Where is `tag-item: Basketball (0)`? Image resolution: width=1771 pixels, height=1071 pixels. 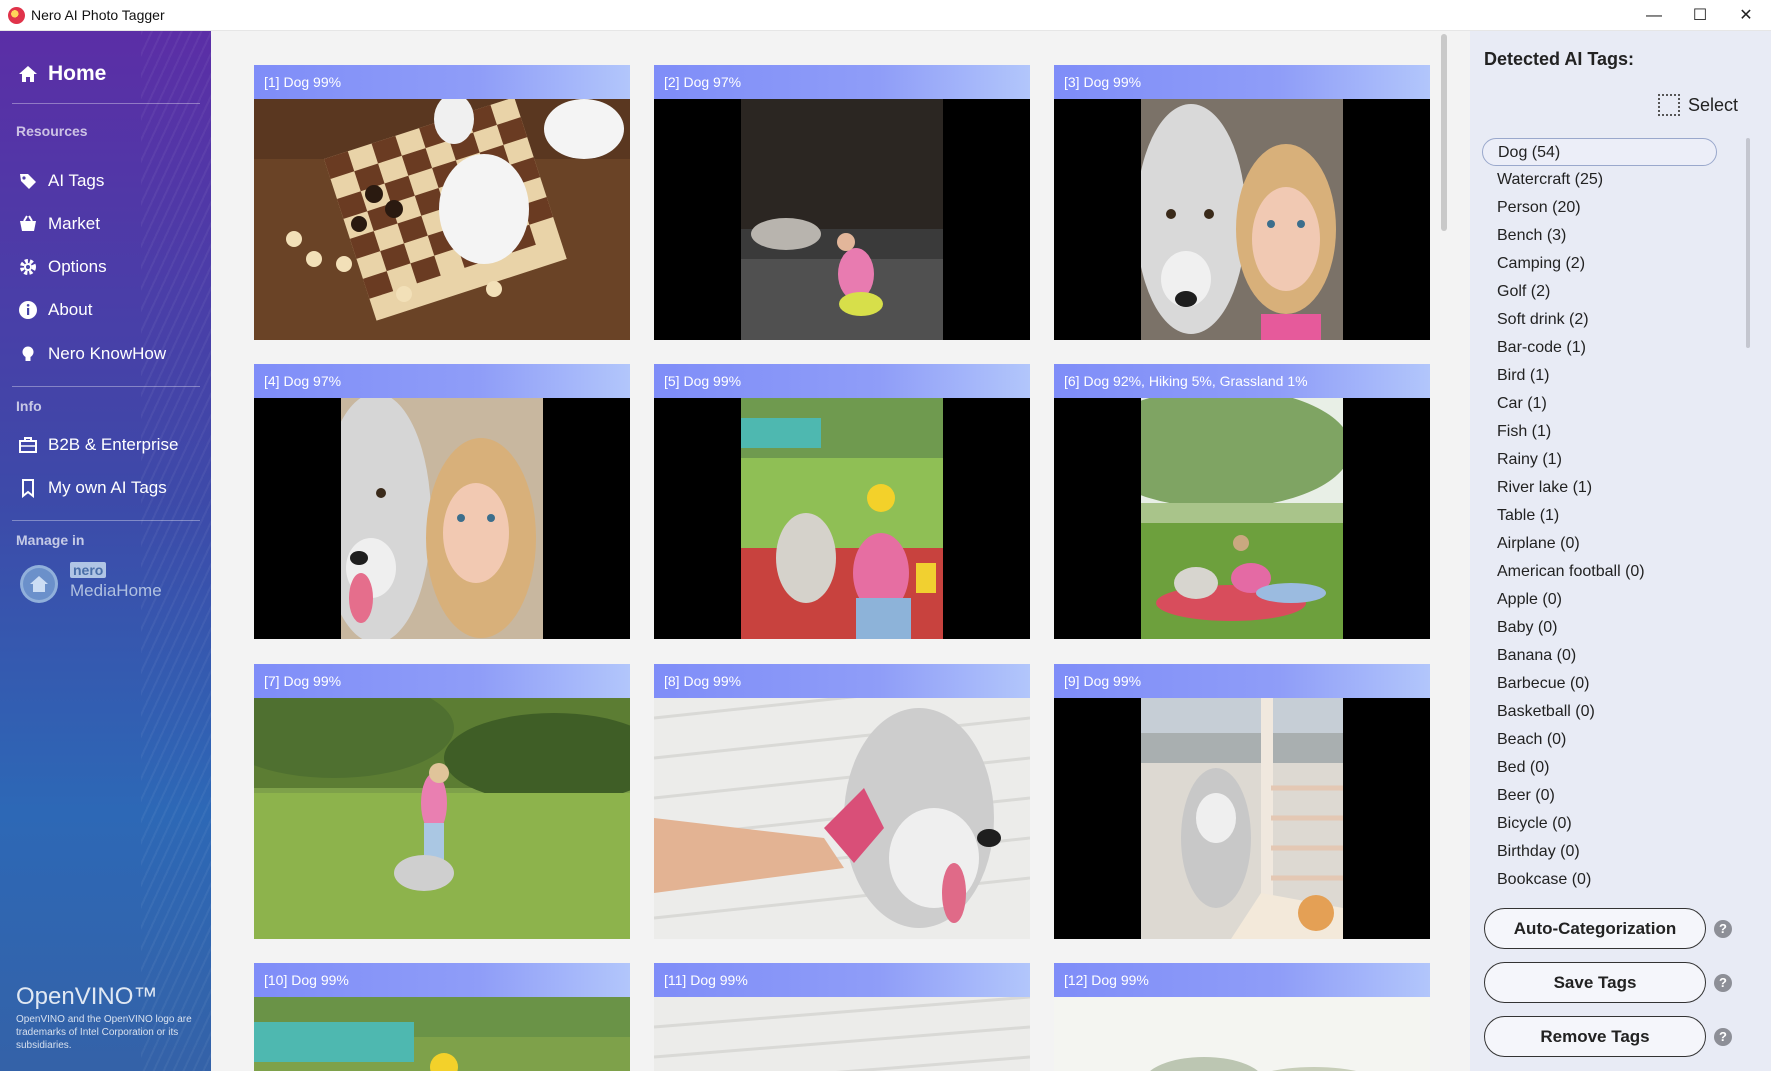 tag-item: Basketball (0) is located at coordinates (1599, 712).